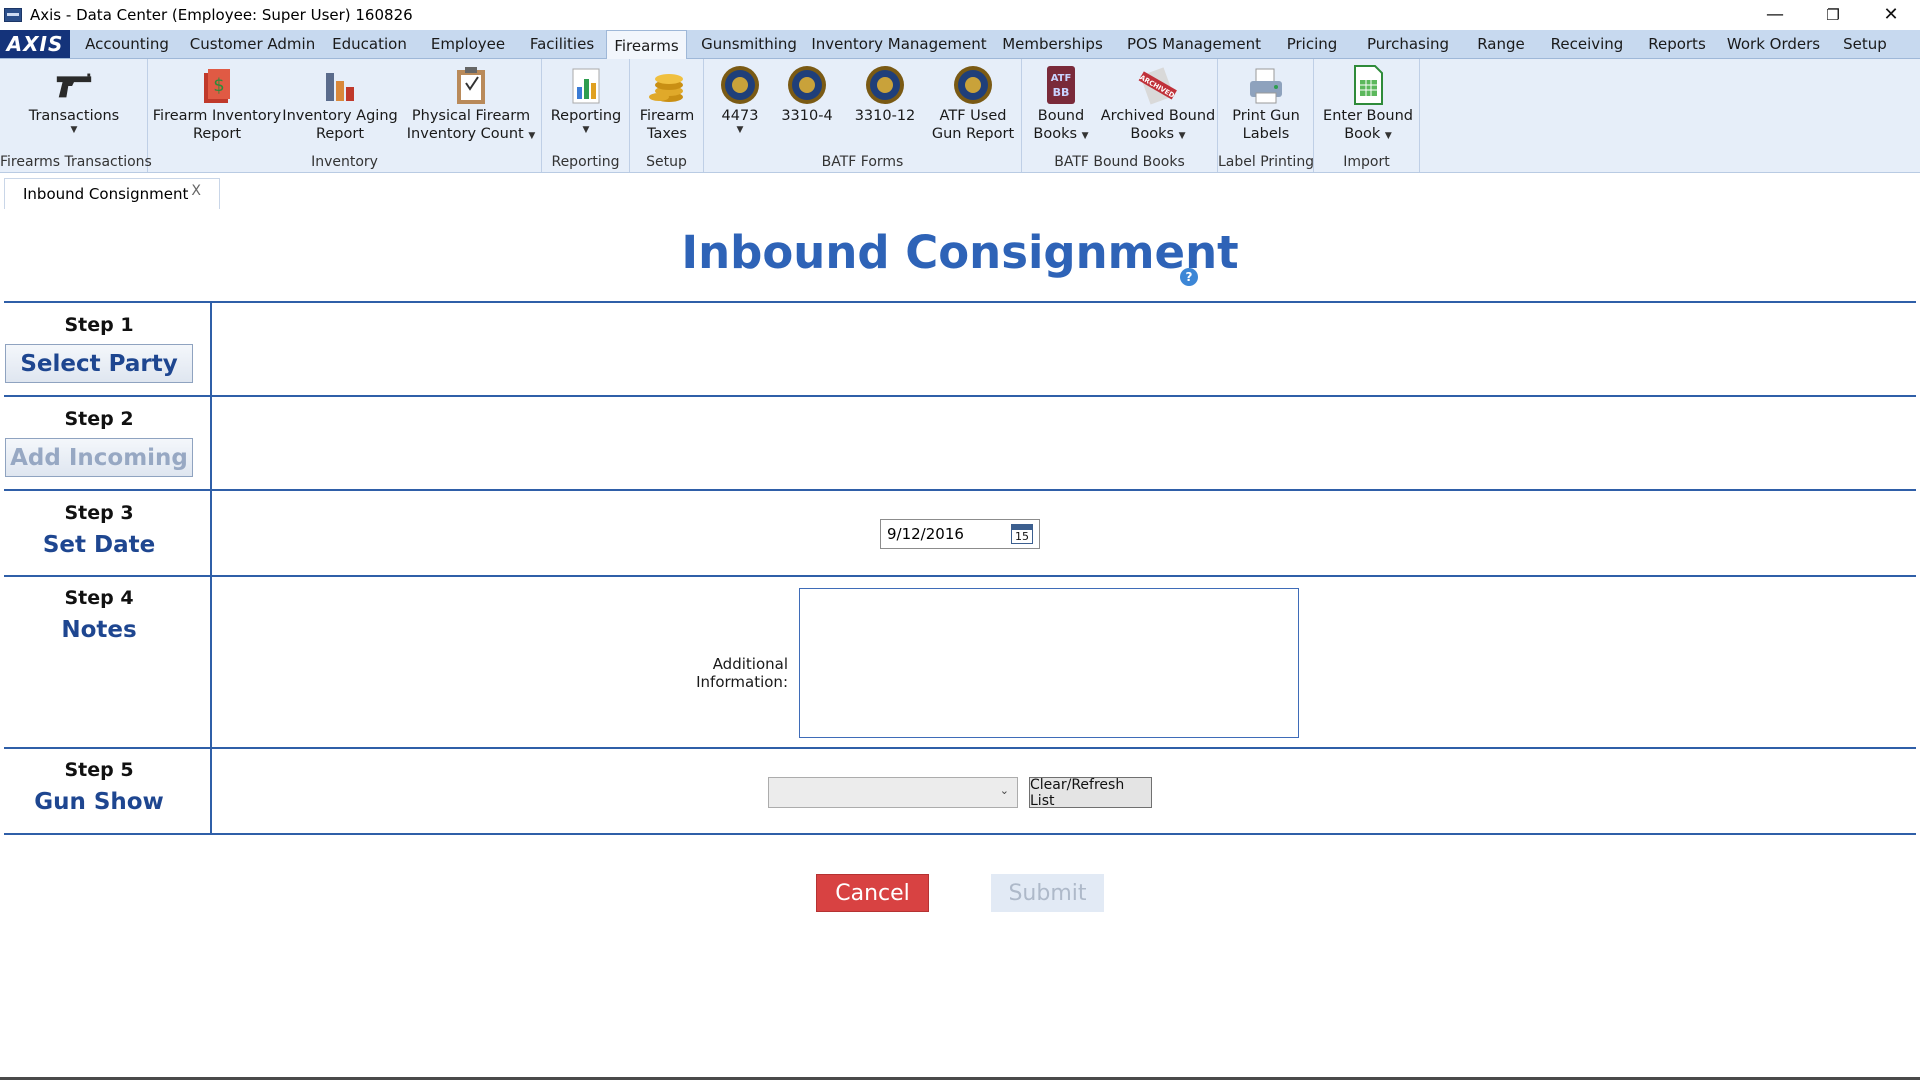  Describe the element at coordinates (211, 568) in the screenshot. I see `column-divider` at that location.